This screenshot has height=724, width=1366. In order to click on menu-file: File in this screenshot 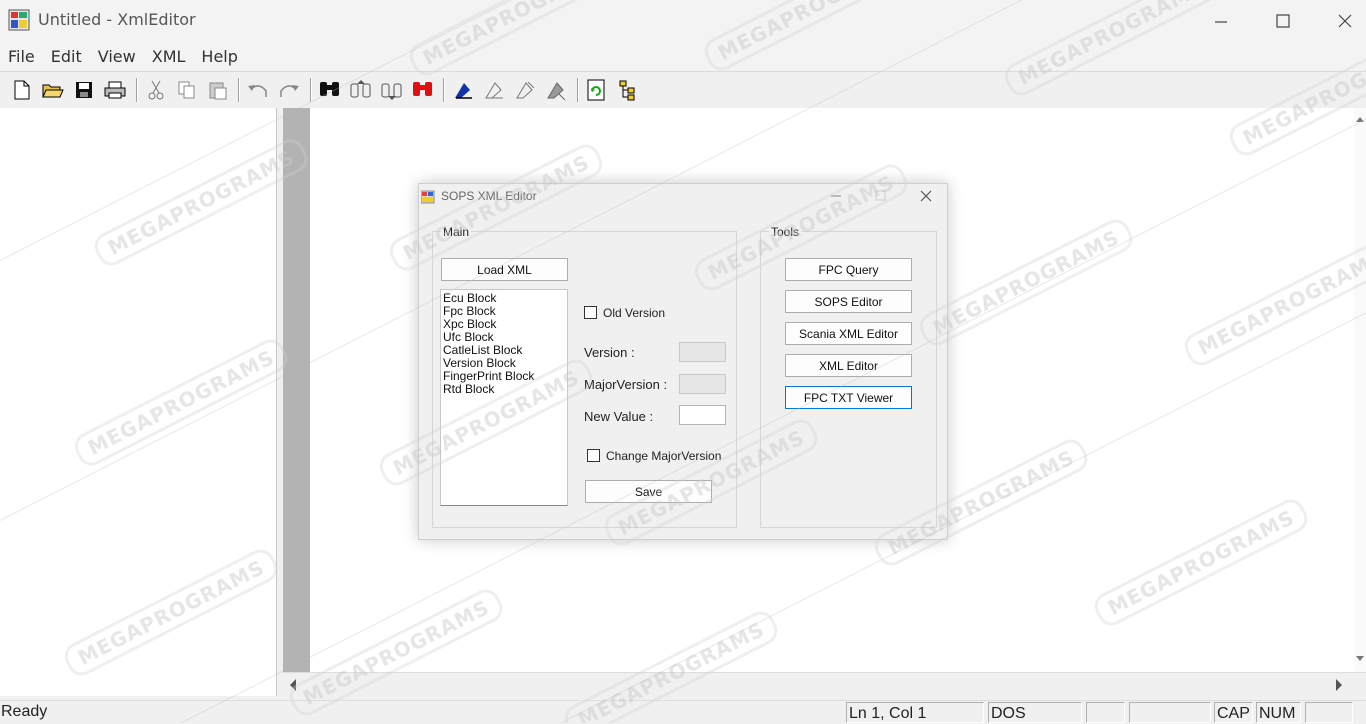, I will do `click(21, 56)`.